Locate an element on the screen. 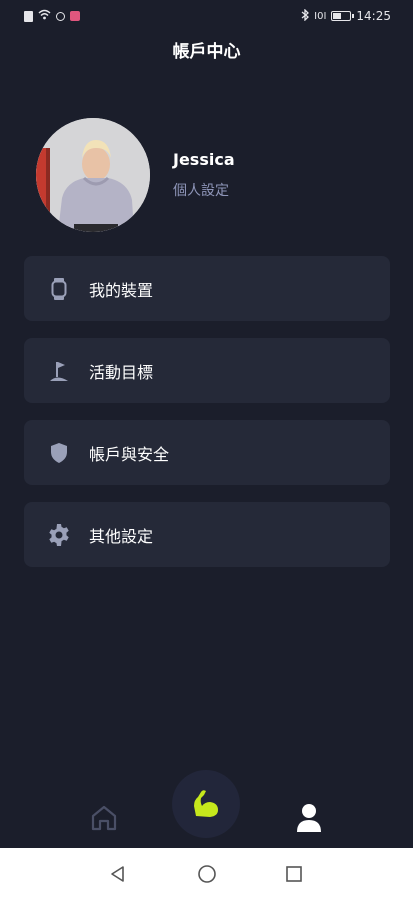 Image resolution: width=413 pixels, height=900 pixels. bottom-tab-bar is located at coordinates (206, 809).